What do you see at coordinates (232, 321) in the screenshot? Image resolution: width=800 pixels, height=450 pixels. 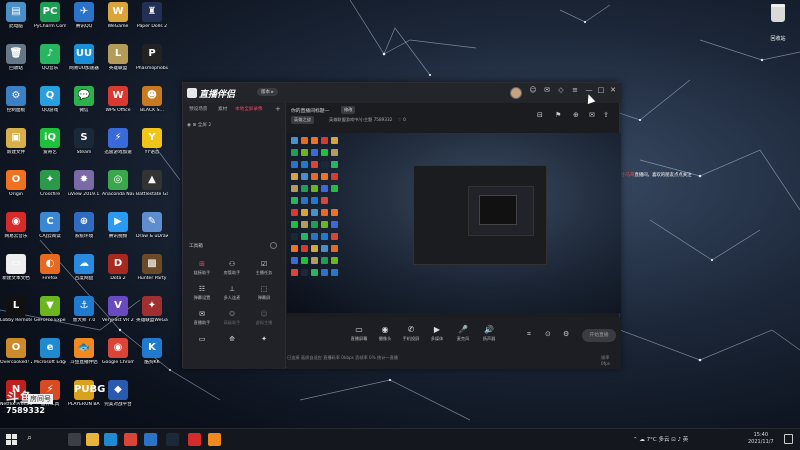 I see `tool-button: ✪ 高级助手` at bounding box center [232, 321].